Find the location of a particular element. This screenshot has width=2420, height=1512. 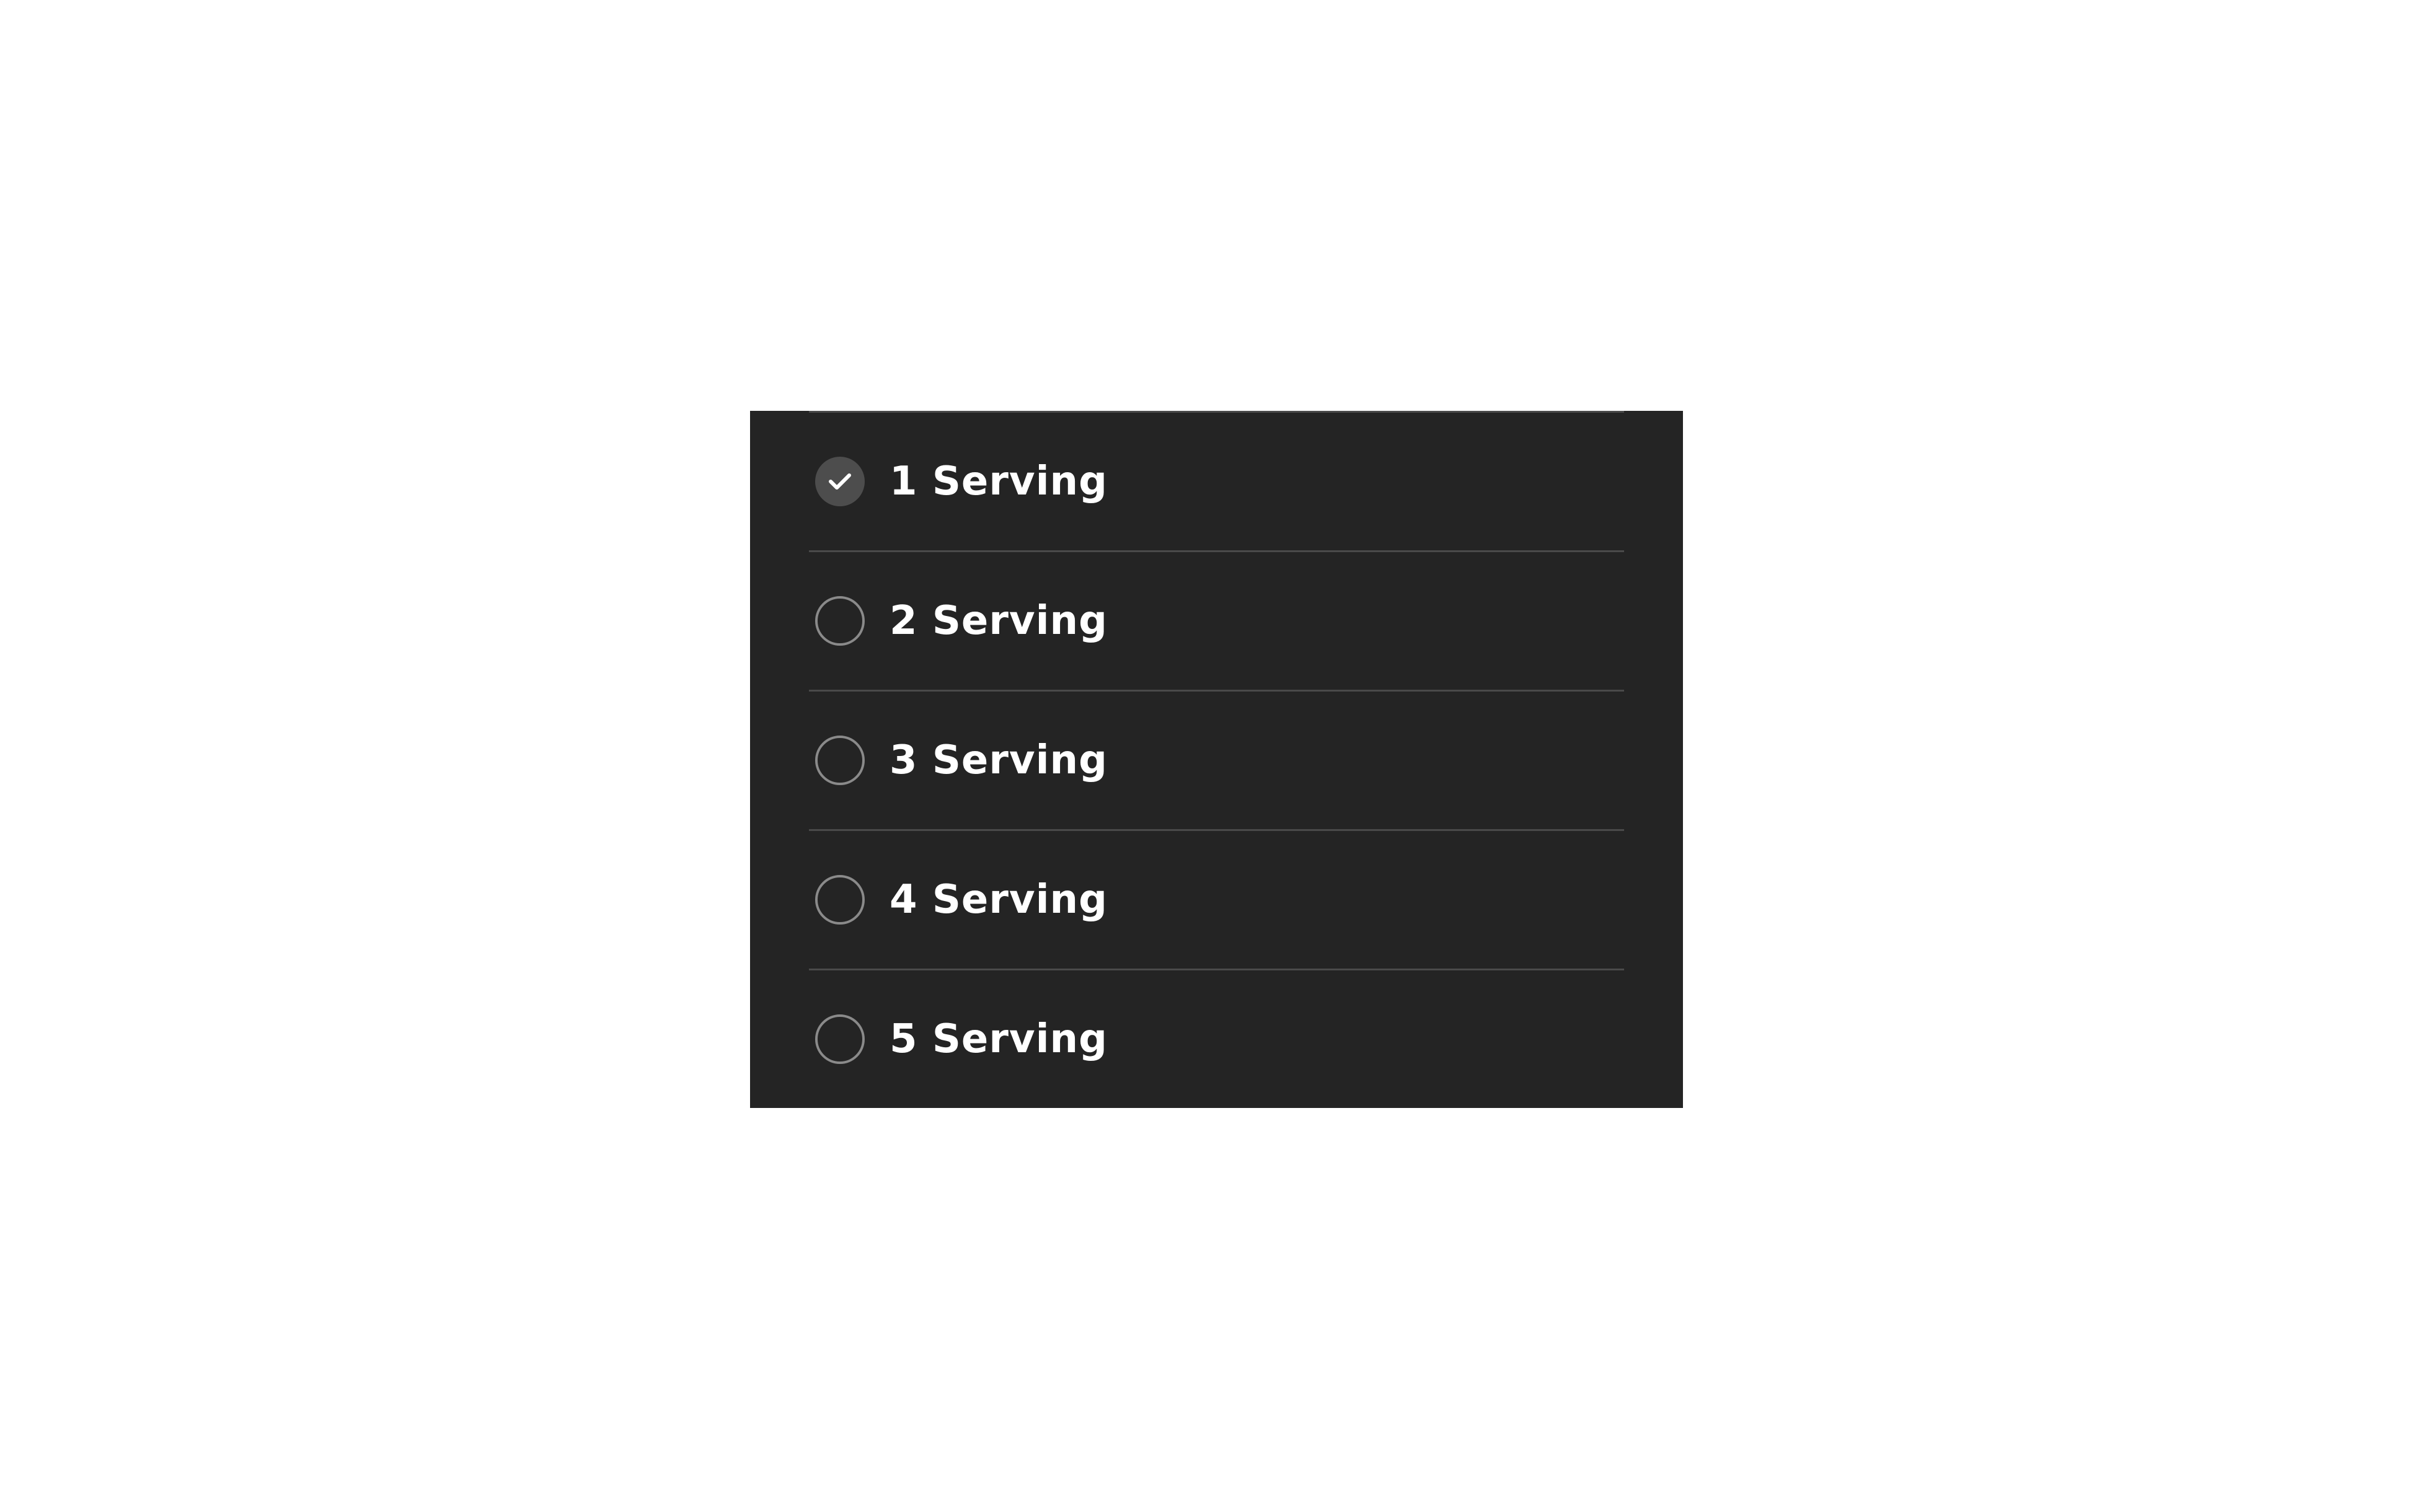

serving-option-5: 5 Serving is located at coordinates (1216, 1038).